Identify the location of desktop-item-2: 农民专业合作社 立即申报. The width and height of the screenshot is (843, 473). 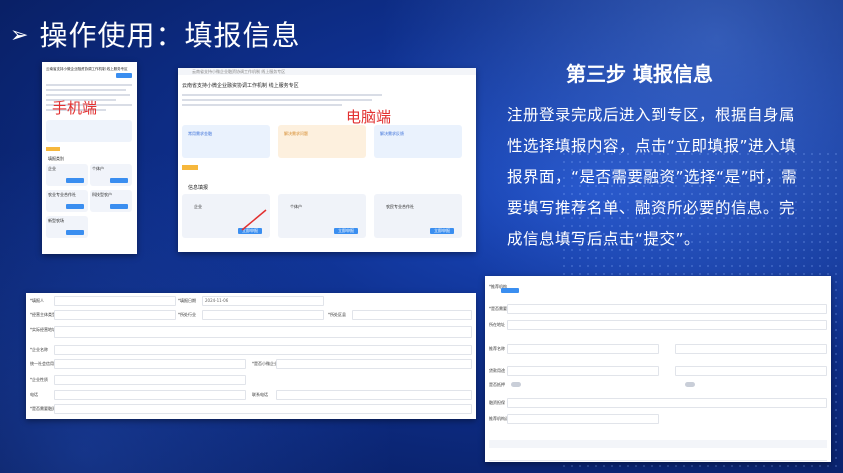
(418, 216).